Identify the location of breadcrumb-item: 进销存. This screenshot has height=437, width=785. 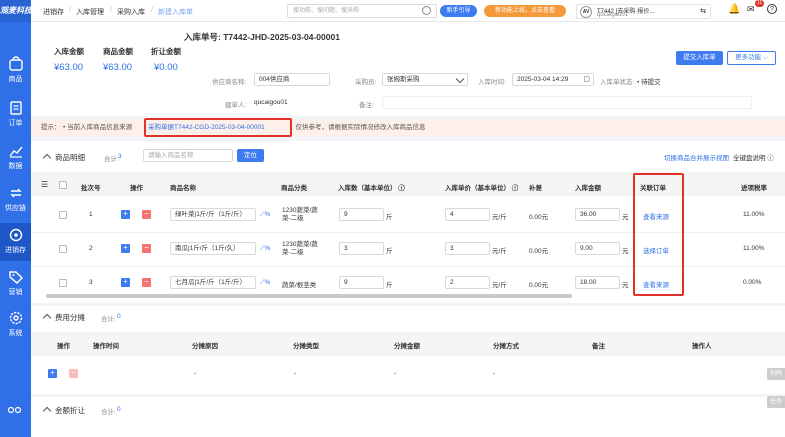
(53, 12).